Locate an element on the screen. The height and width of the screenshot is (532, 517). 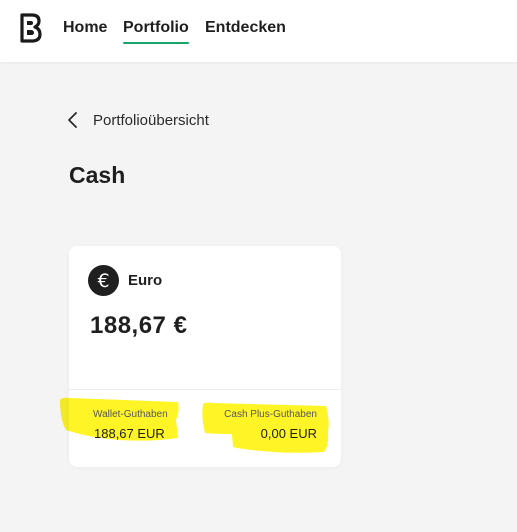
euro-icon: € is located at coordinates (103, 280).